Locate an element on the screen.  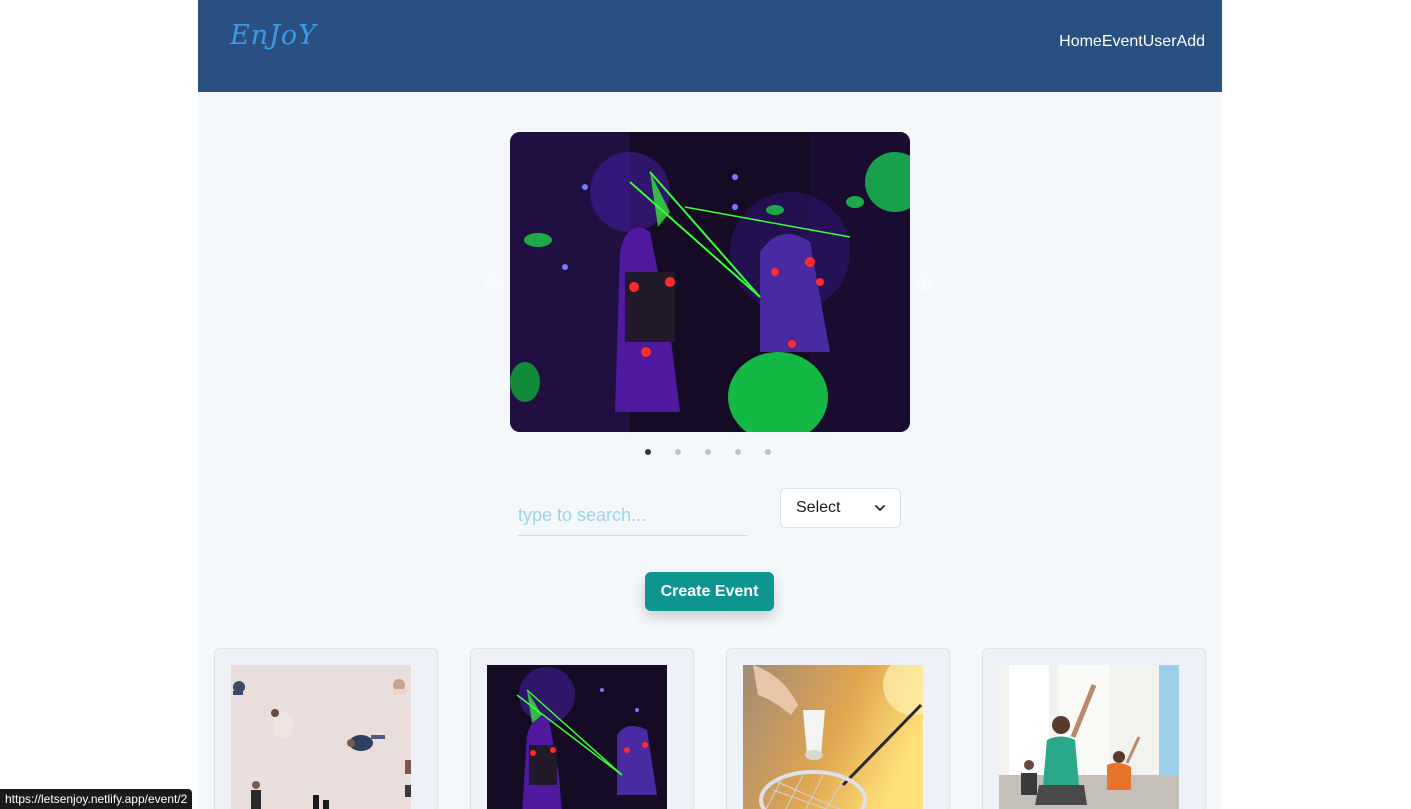
chevron-down-icon is located at coordinates (880, 508).